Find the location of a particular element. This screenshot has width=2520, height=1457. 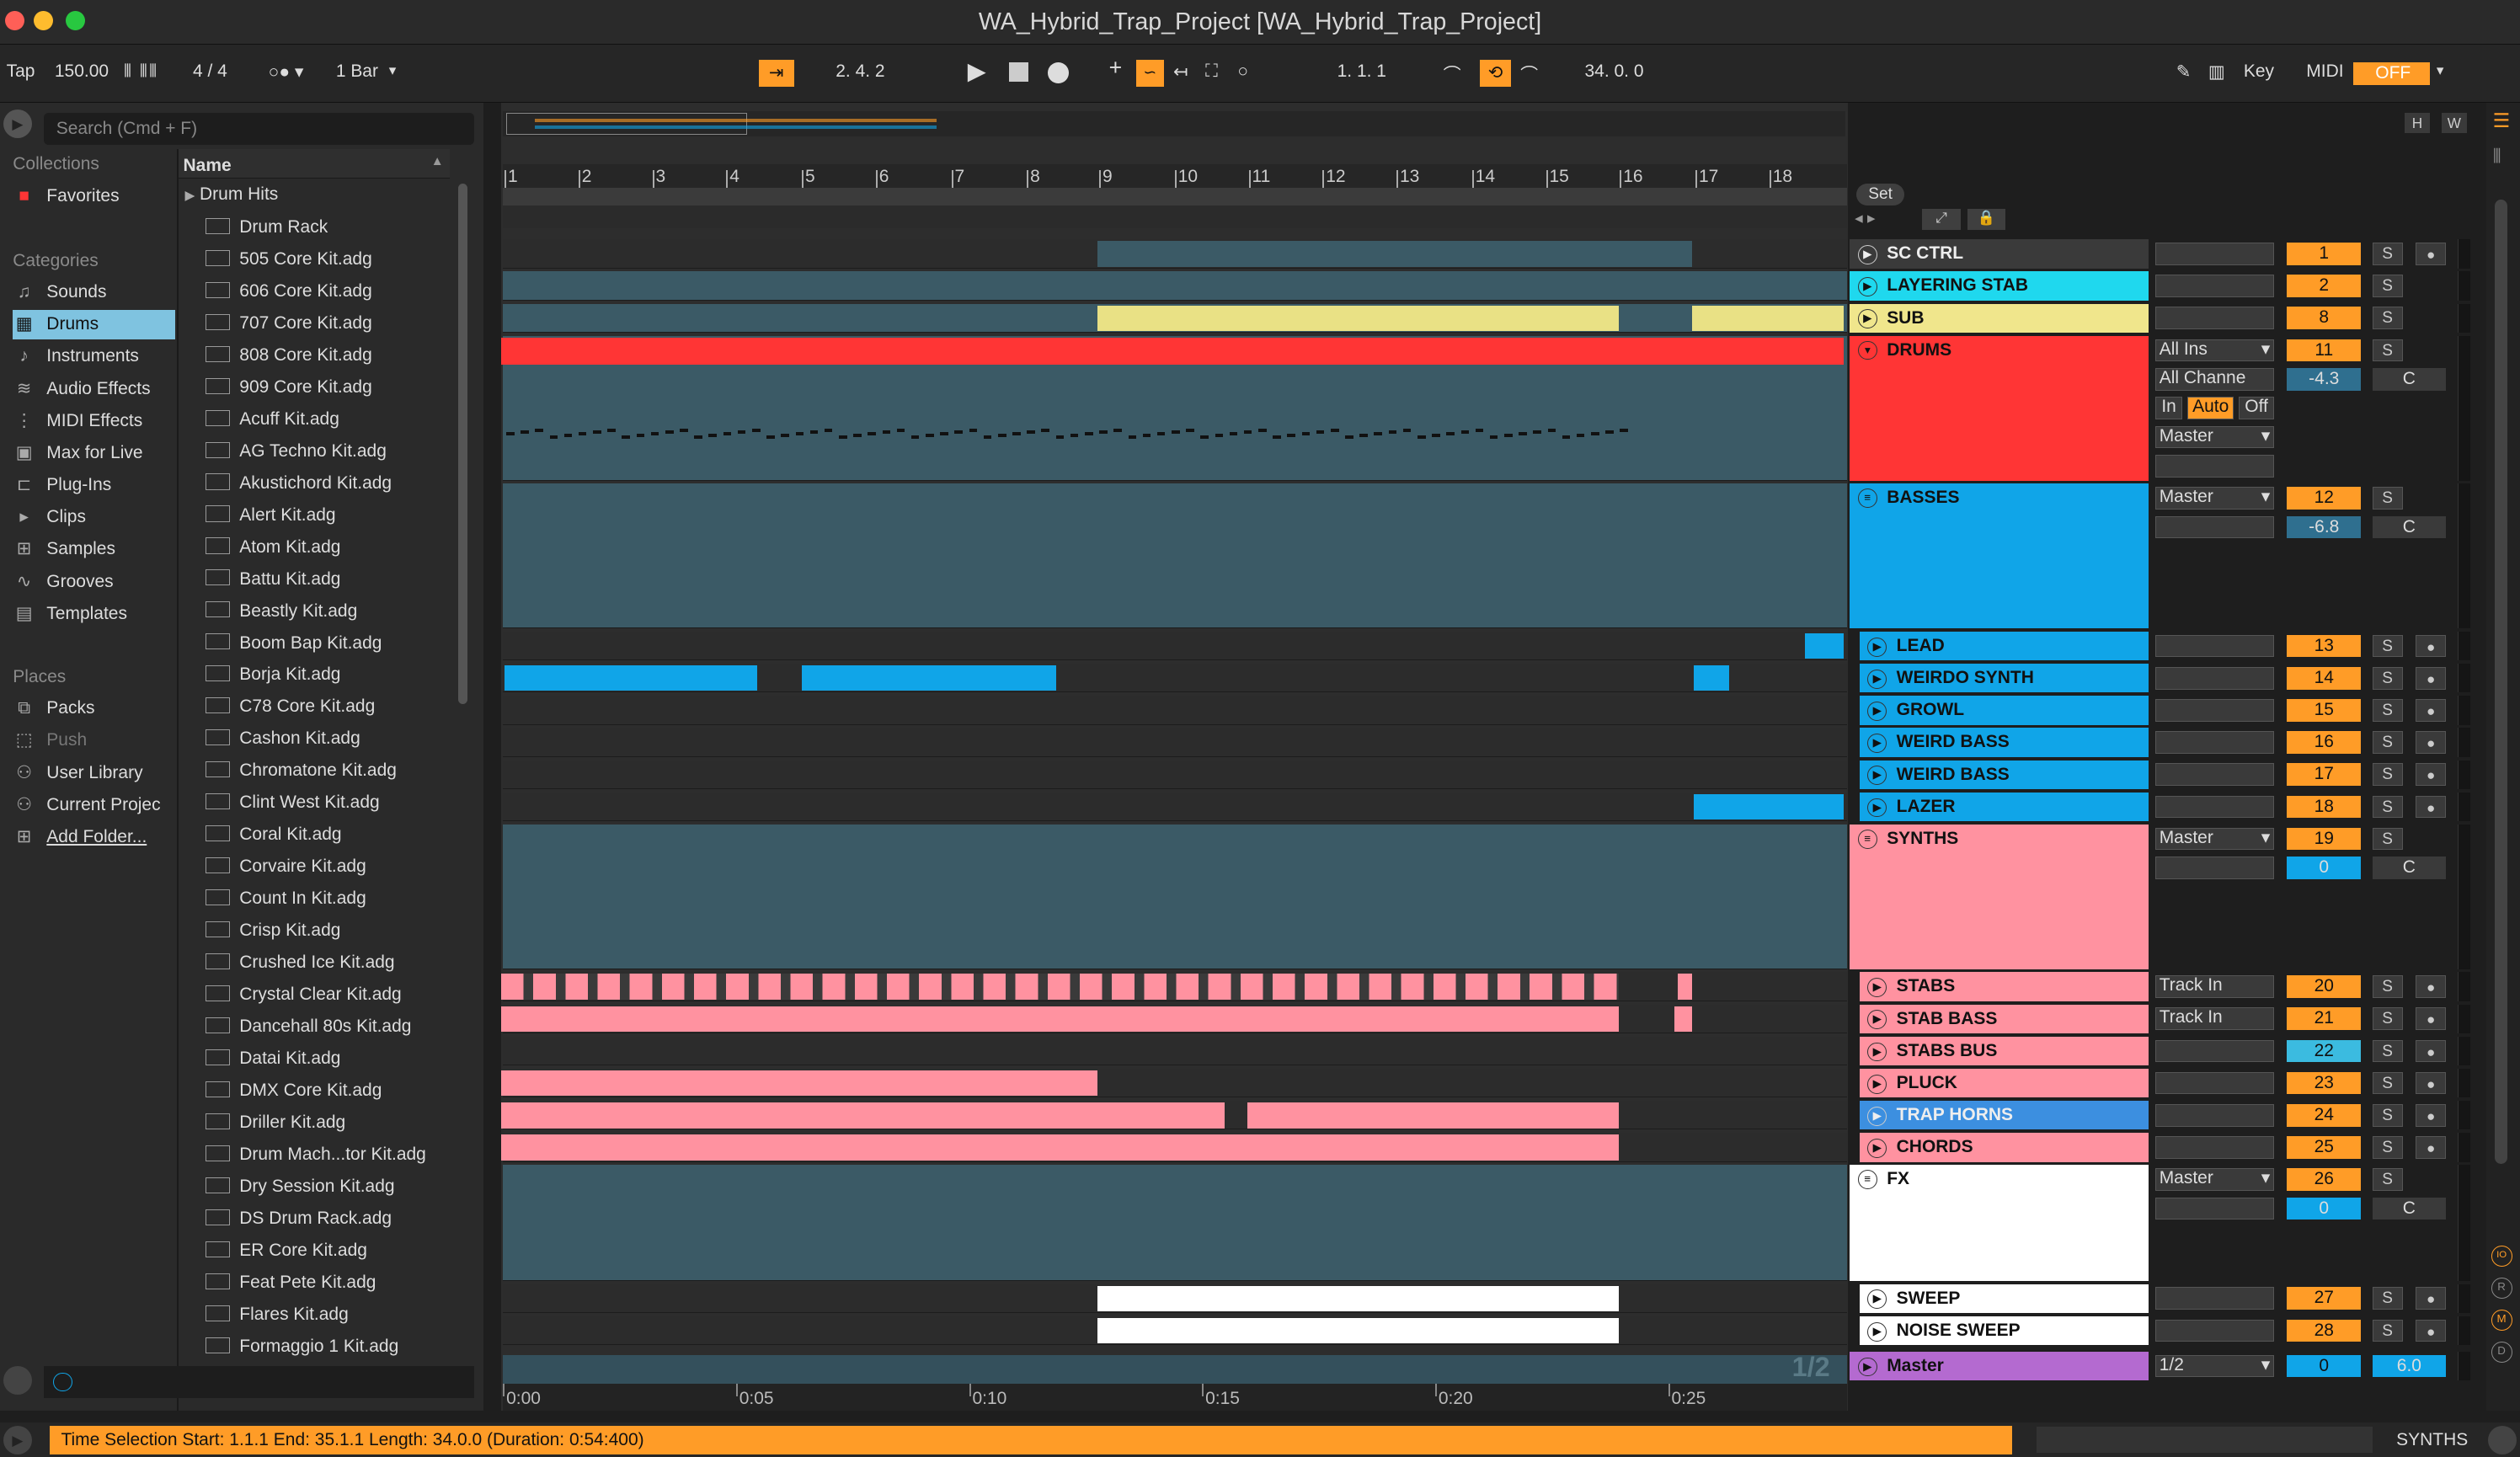

list-item: Count In Kit.adg is located at coordinates (286, 899).